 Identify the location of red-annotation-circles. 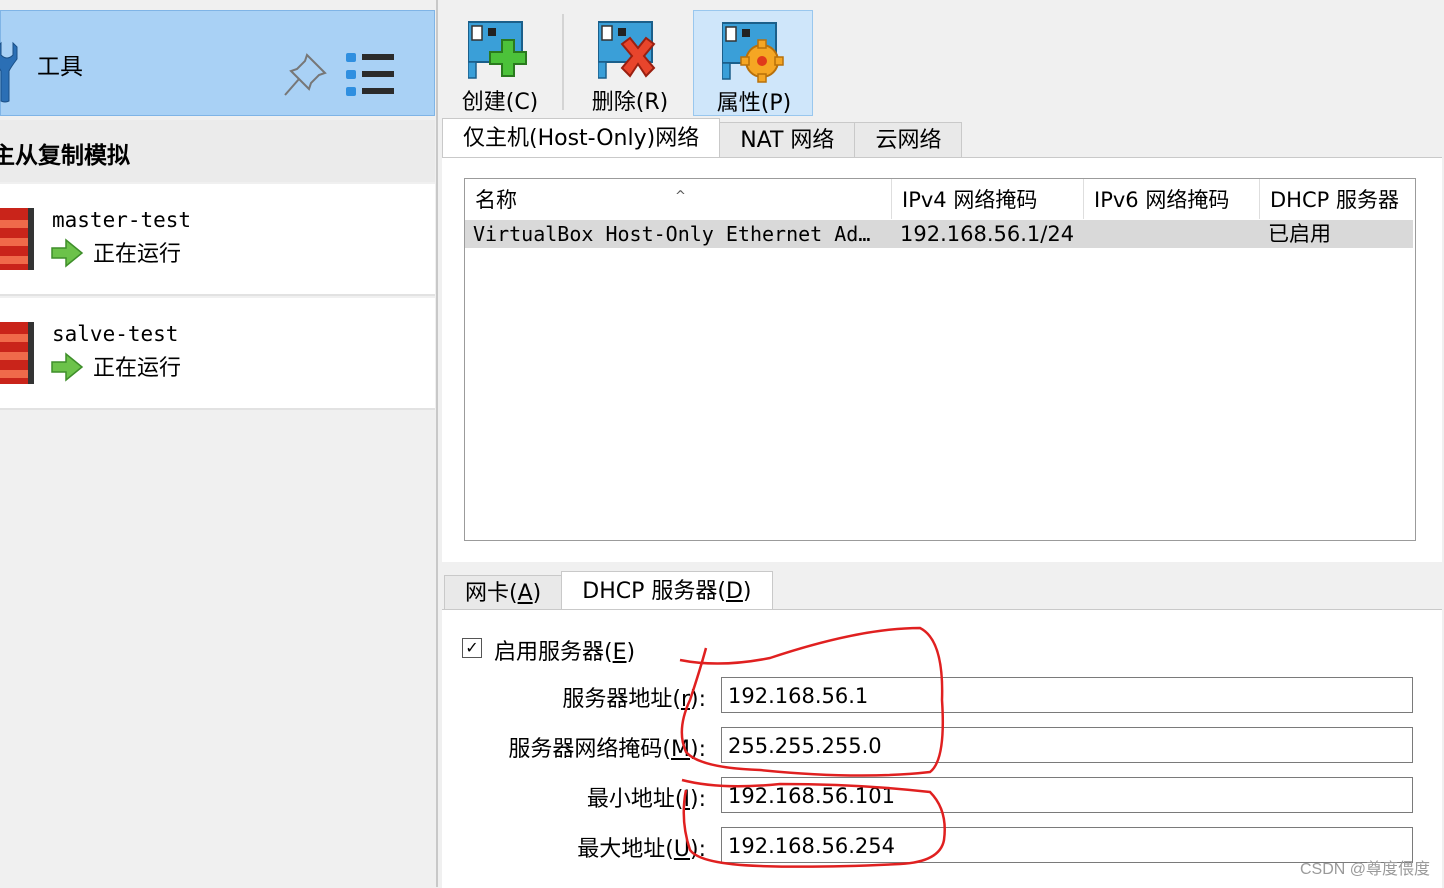
(812, 747).